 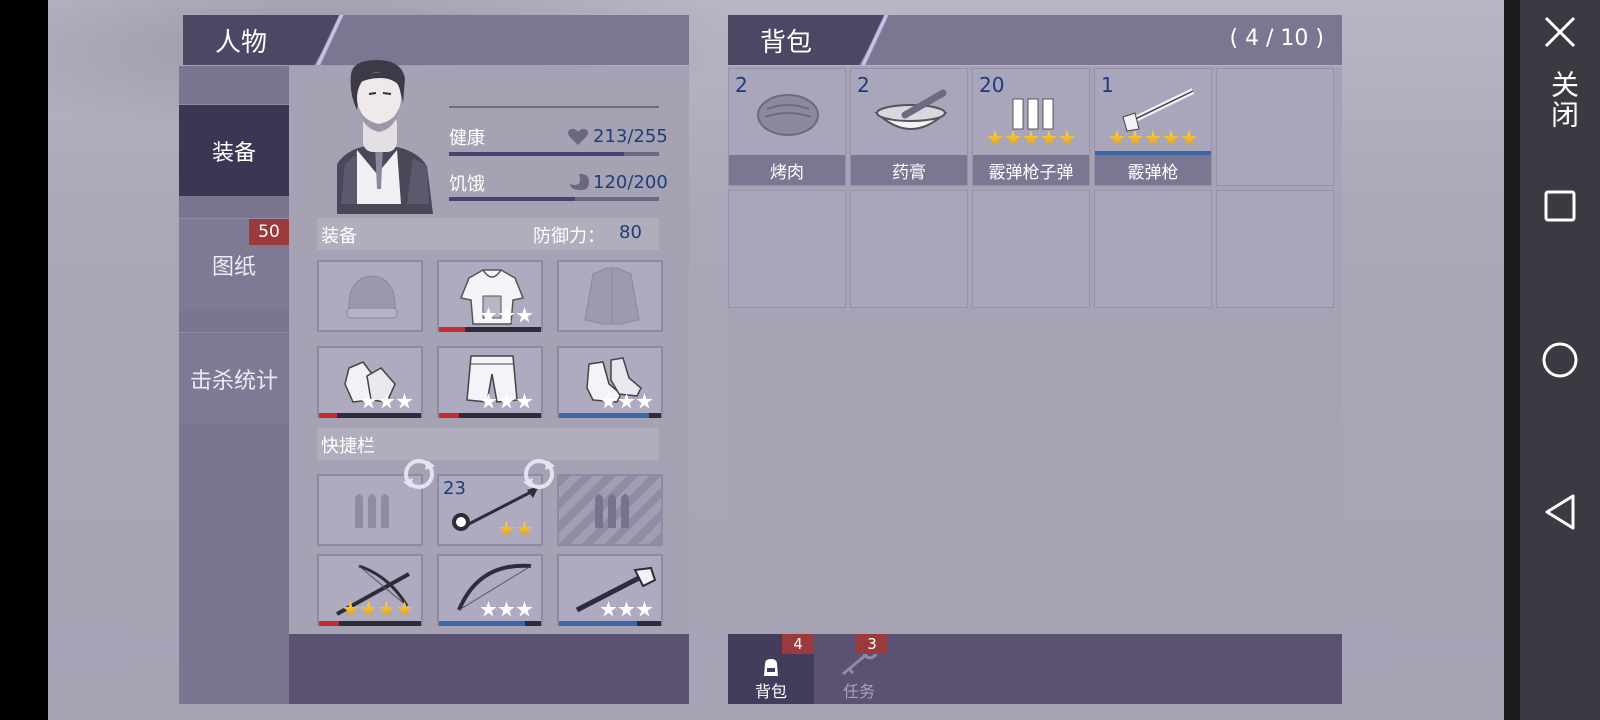 What do you see at coordinates (1031, 127) in the screenshot?
I see `backpack-slot-3: 20 霰弹枪子弹` at bounding box center [1031, 127].